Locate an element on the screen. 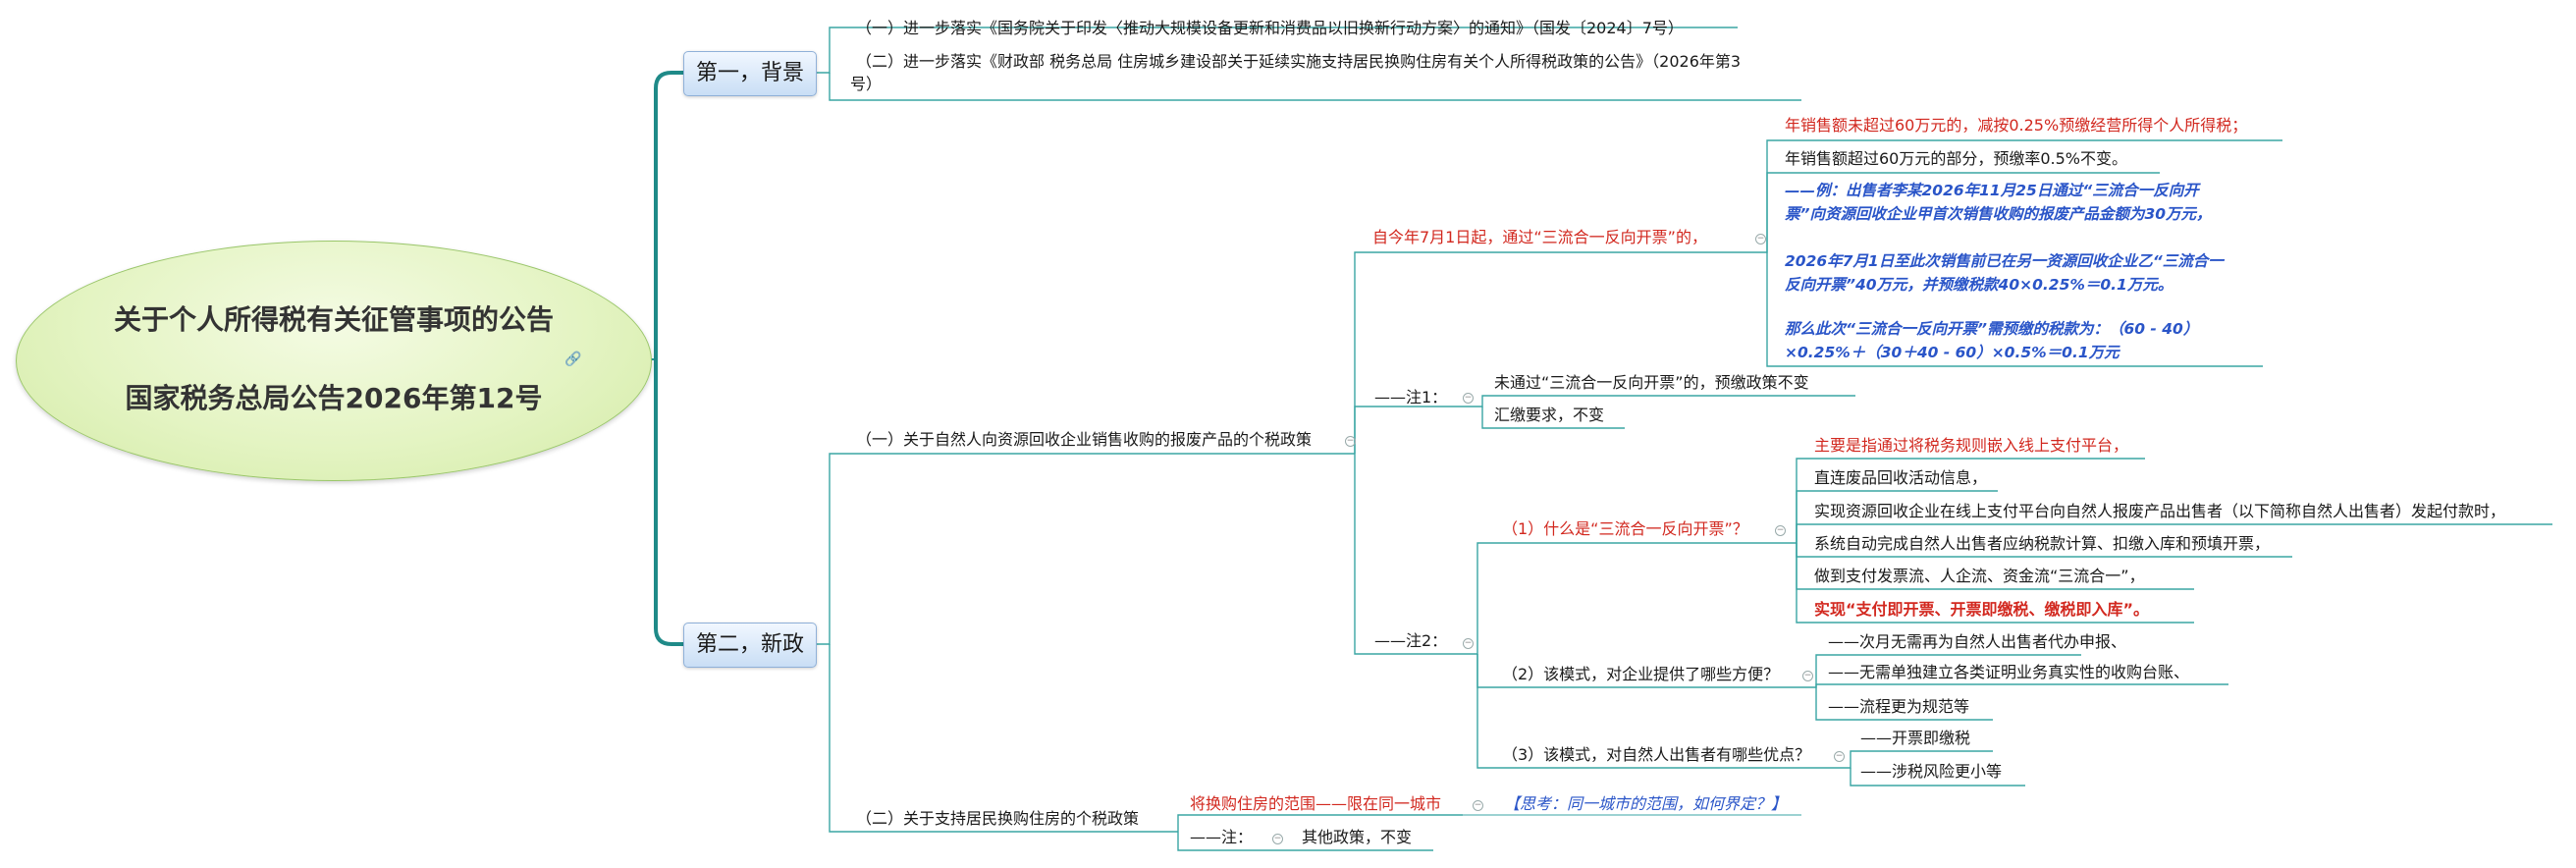 Image resolution: width=2576 pixels, height=868 pixels. from-july-child-1: 年销售额未超过60万元的，减按0.25%预缴经营所得个人所得税； is located at coordinates (2016, 126).